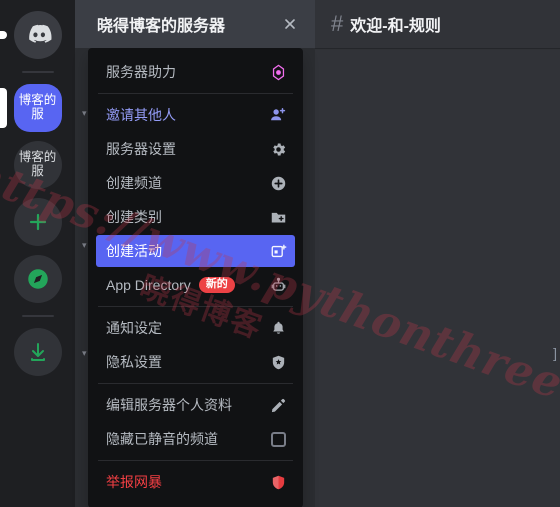 The height and width of the screenshot is (507, 560). Describe the element at coordinates (3, 35) in the screenshot. I see `home-pill` at that location.